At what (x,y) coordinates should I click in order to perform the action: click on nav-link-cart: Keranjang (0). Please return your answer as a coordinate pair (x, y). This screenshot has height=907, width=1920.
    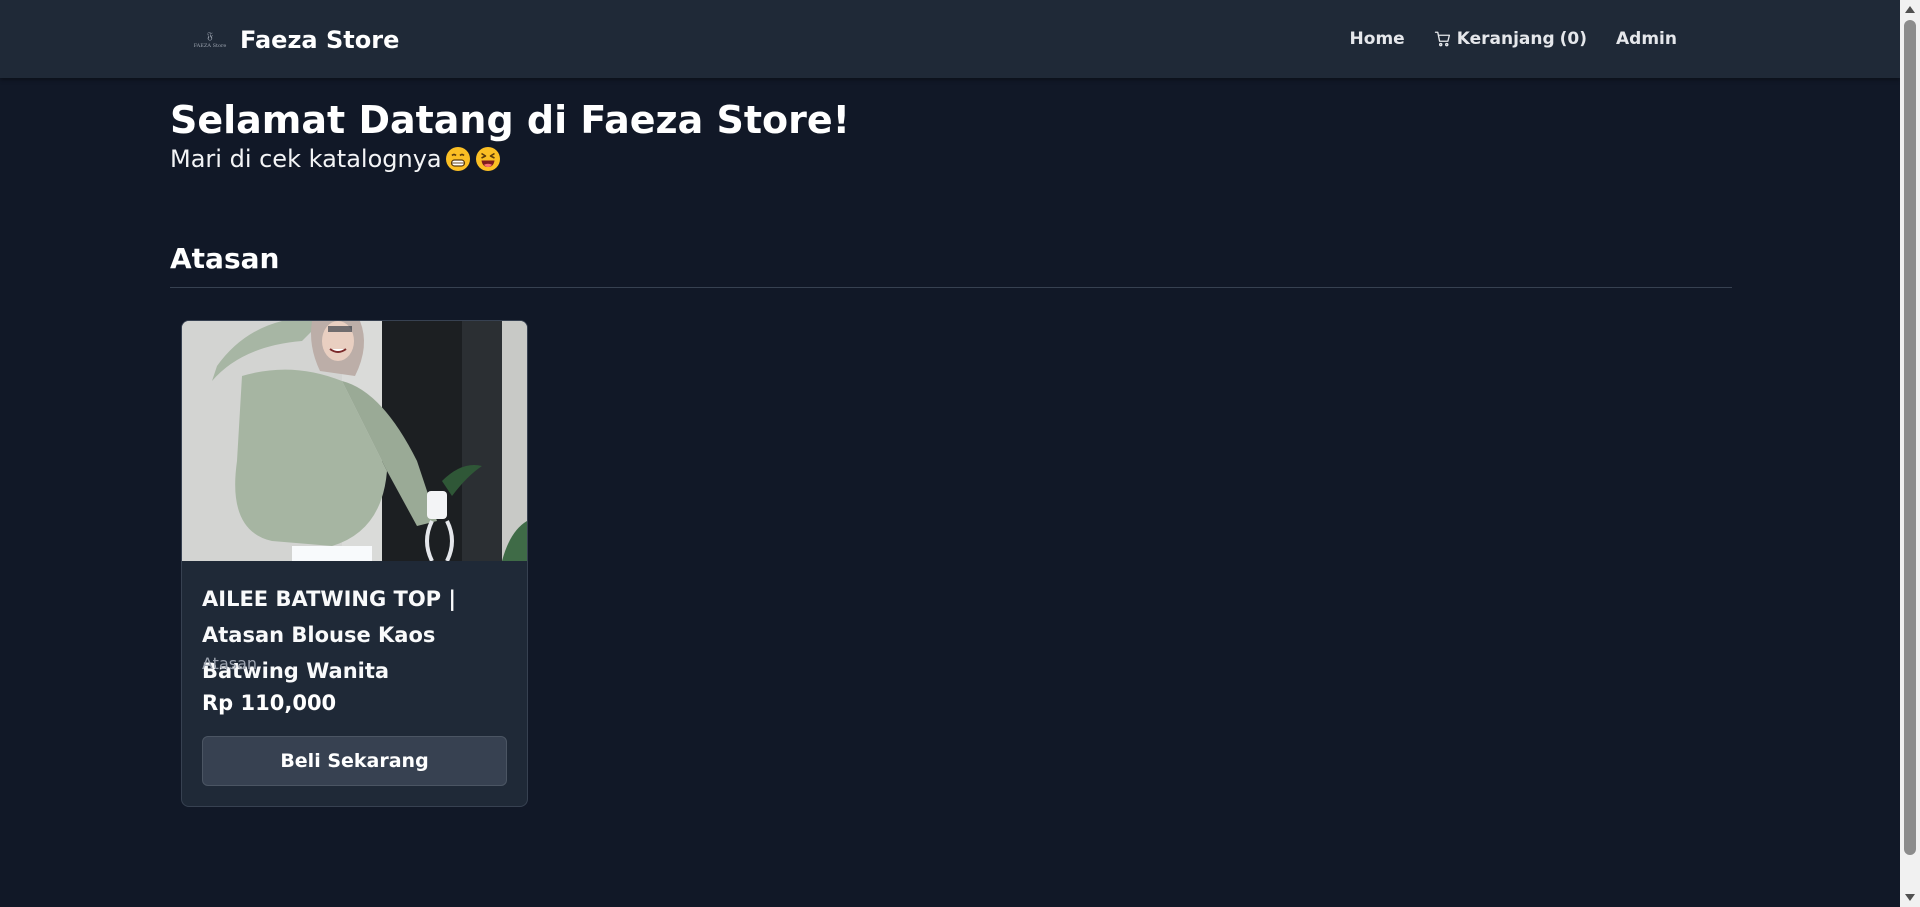
    Looking at the image, I should click on (1510, 39).